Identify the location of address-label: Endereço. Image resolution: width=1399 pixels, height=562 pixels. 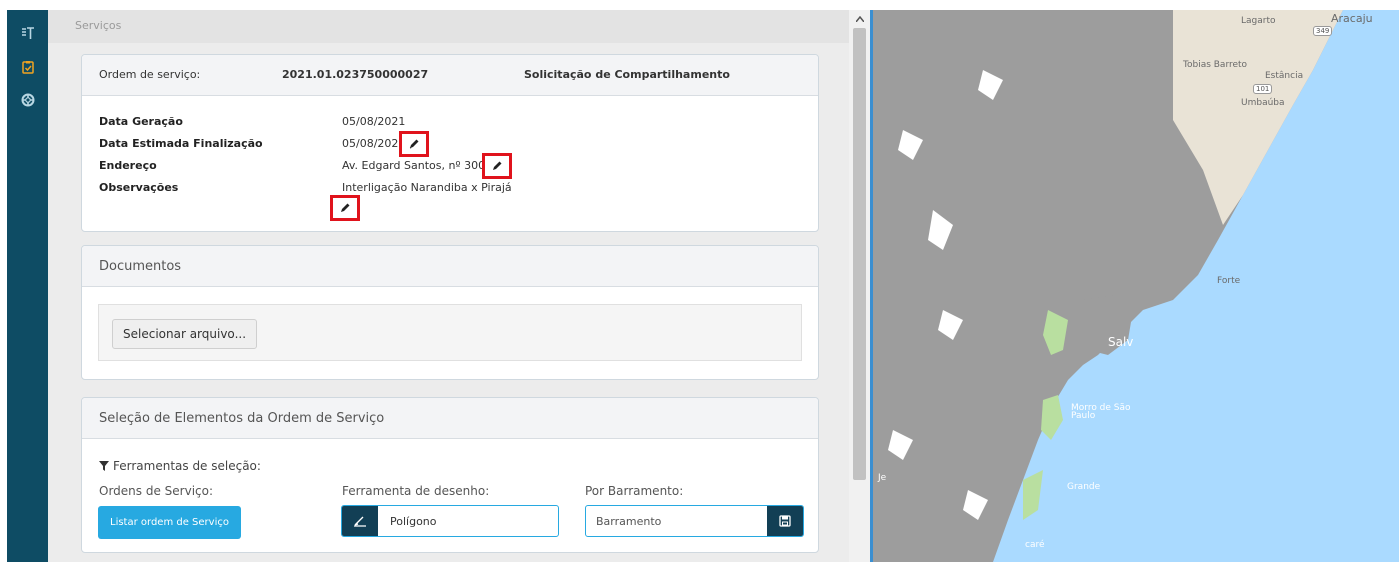
(128, 165).